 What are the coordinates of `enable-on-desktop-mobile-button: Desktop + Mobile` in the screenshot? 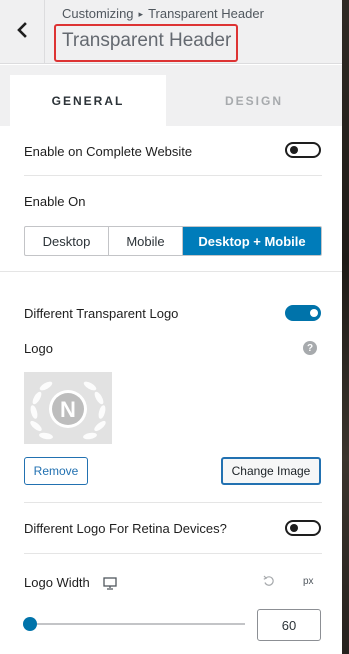 It's located at (252, 241).